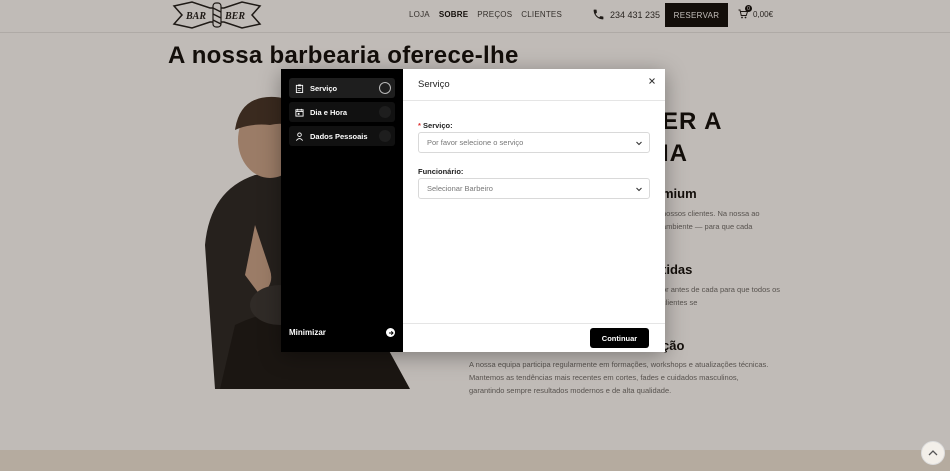 Image resolution: width=950 pixels, height=471 pixels. I want to click on employee-field-label: Funcionário:, so click(441, 171).